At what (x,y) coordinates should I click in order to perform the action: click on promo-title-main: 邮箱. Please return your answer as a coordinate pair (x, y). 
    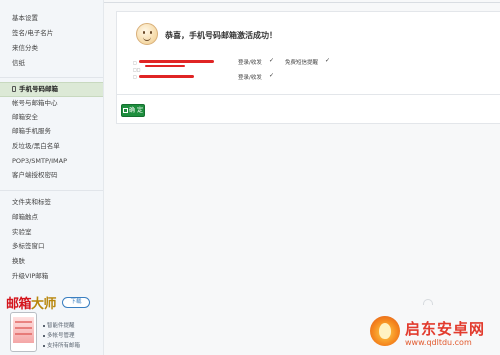
    Looking at the image, I should click on (19, 304).